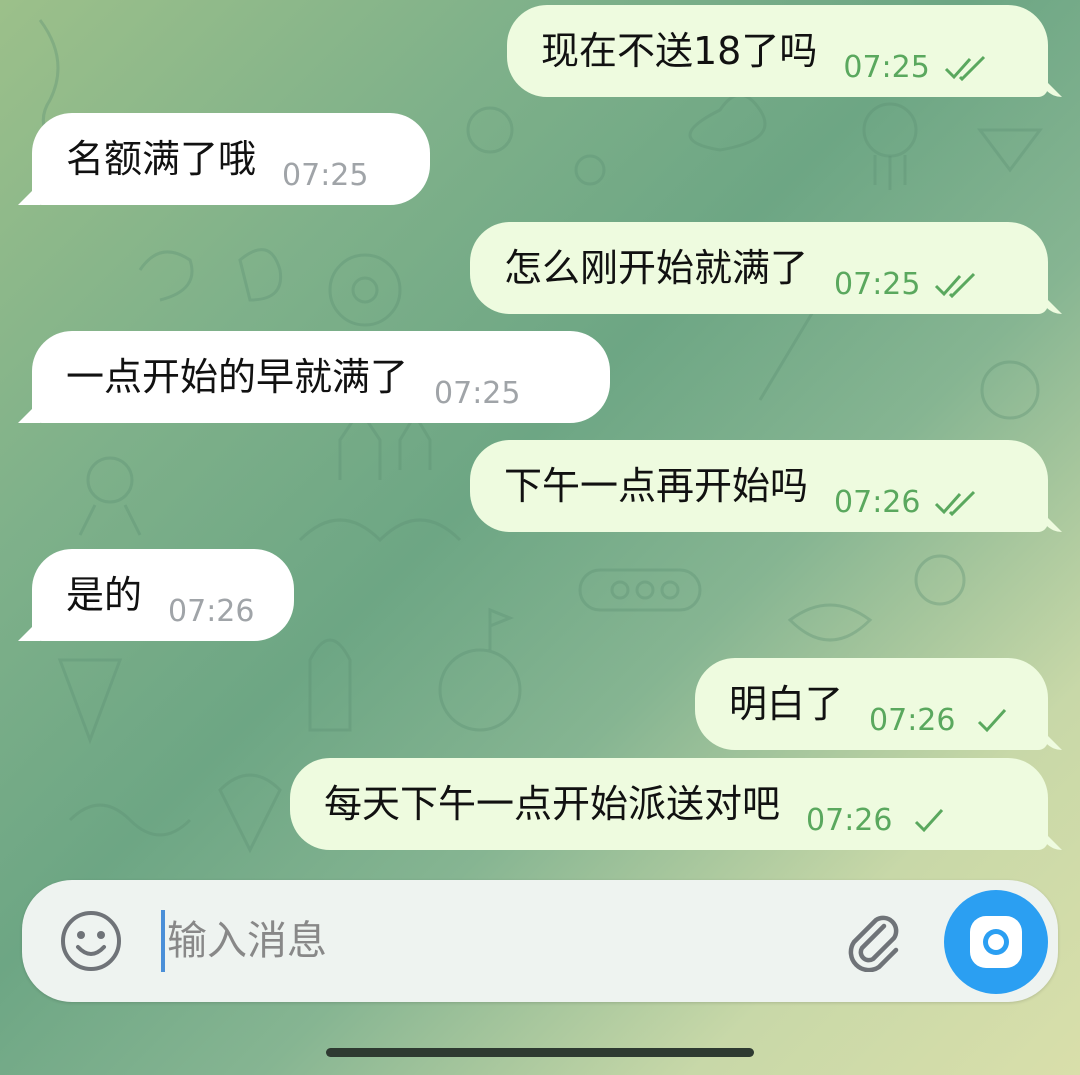 The image size is (1080, 1075). I want to click on paperclip-icon, so click(874, 942).